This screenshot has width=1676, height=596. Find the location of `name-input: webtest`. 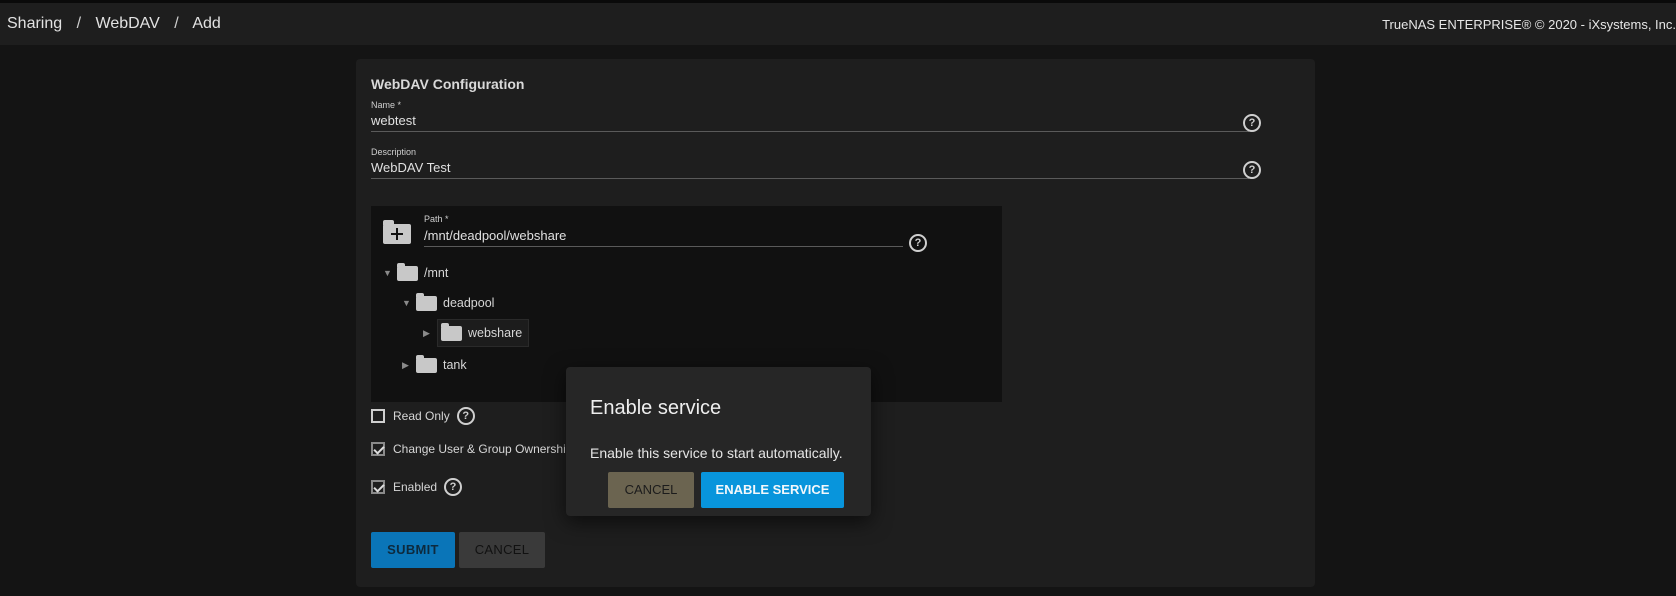

name-input: webtest is located at coordinates (393, 120).